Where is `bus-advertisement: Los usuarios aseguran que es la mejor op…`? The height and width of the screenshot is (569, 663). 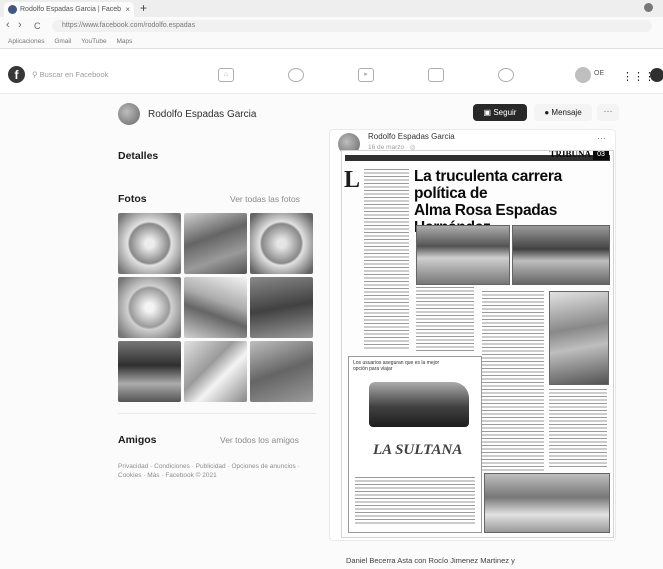 bus-advertisement: Los usuarios aseguran que es la mejor op… is located at coordinates (415, 444).